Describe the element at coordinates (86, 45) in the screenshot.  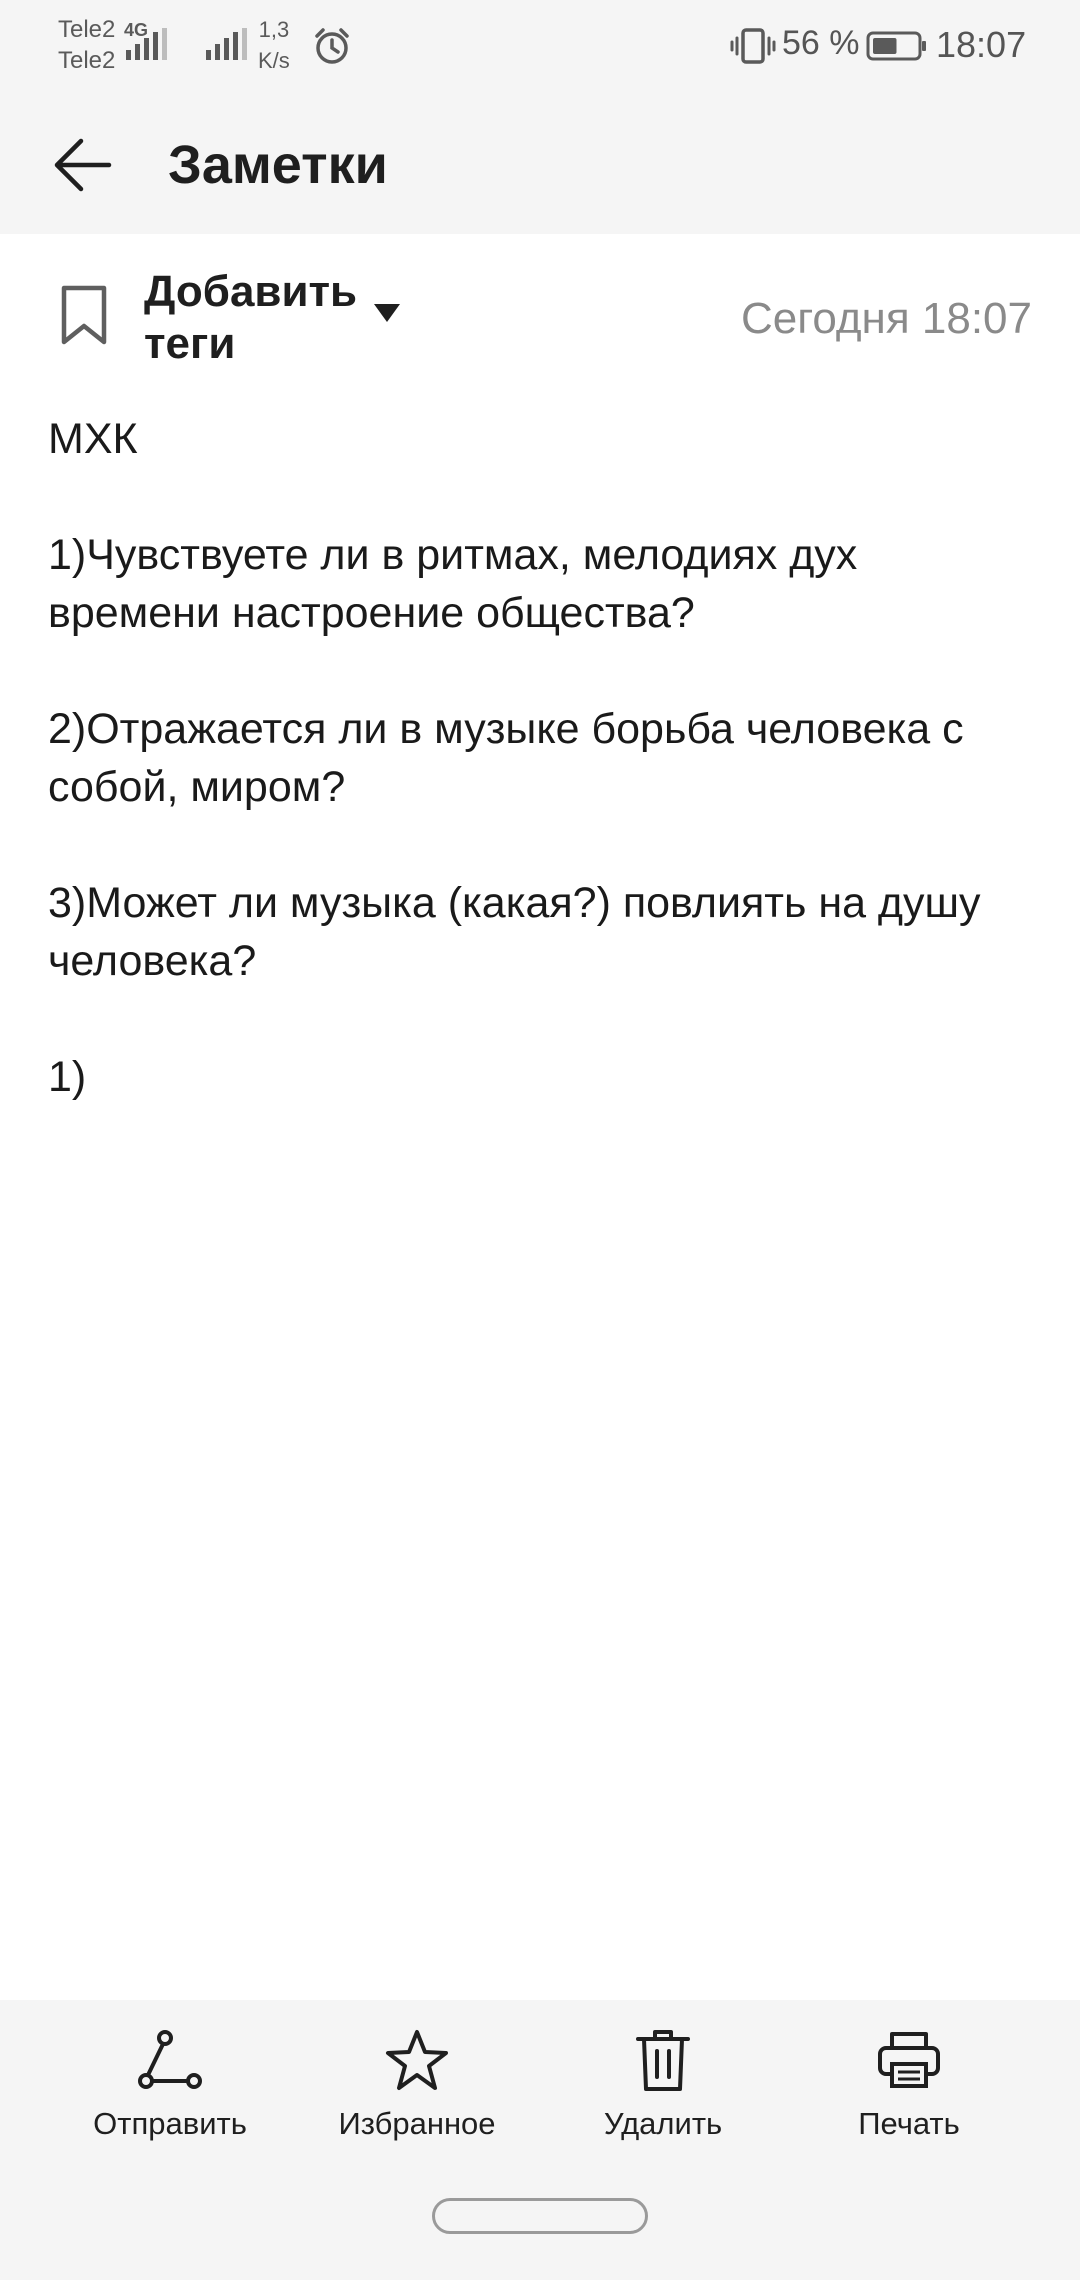
I see `carrier-names: Tele2 Tele2` at that location.